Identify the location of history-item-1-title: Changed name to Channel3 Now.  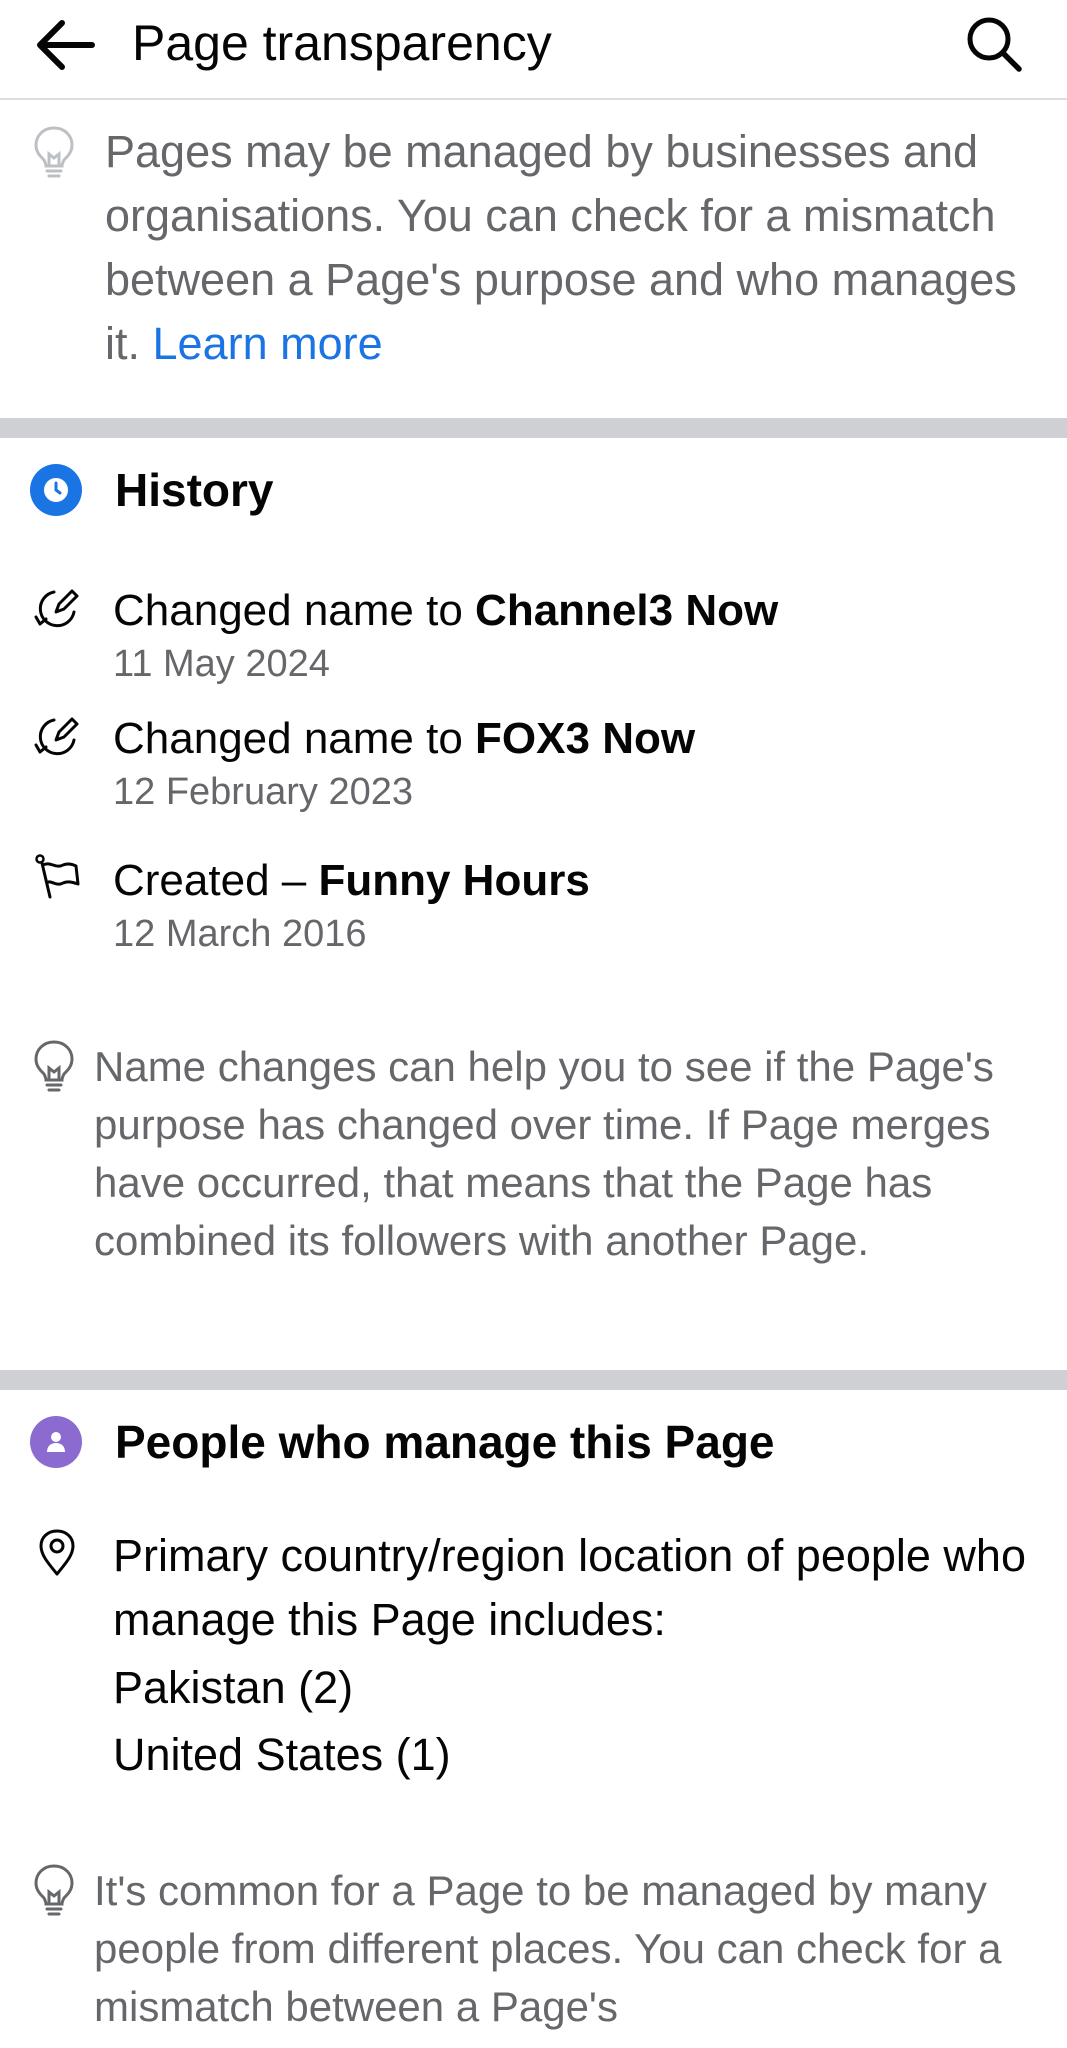
(445, 611).